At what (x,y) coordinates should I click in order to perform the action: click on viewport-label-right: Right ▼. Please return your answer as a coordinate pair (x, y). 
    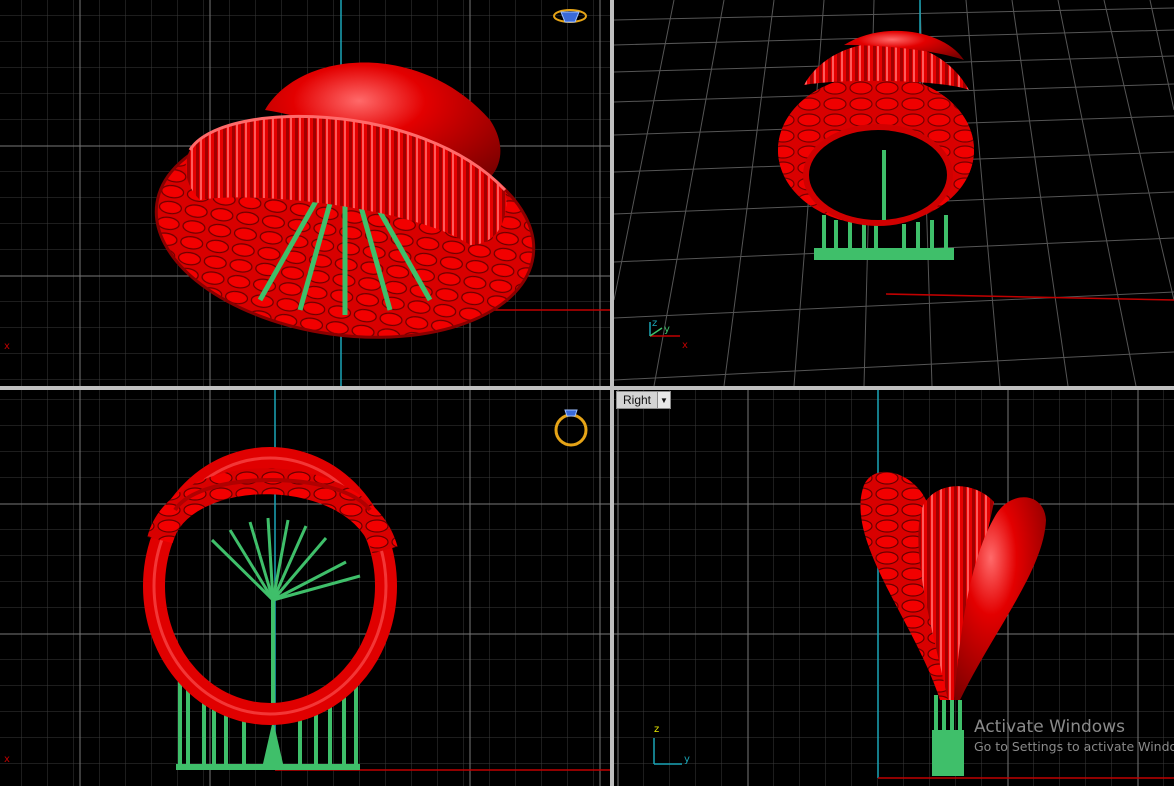
    Looking at the image, I should click on (644, 400).